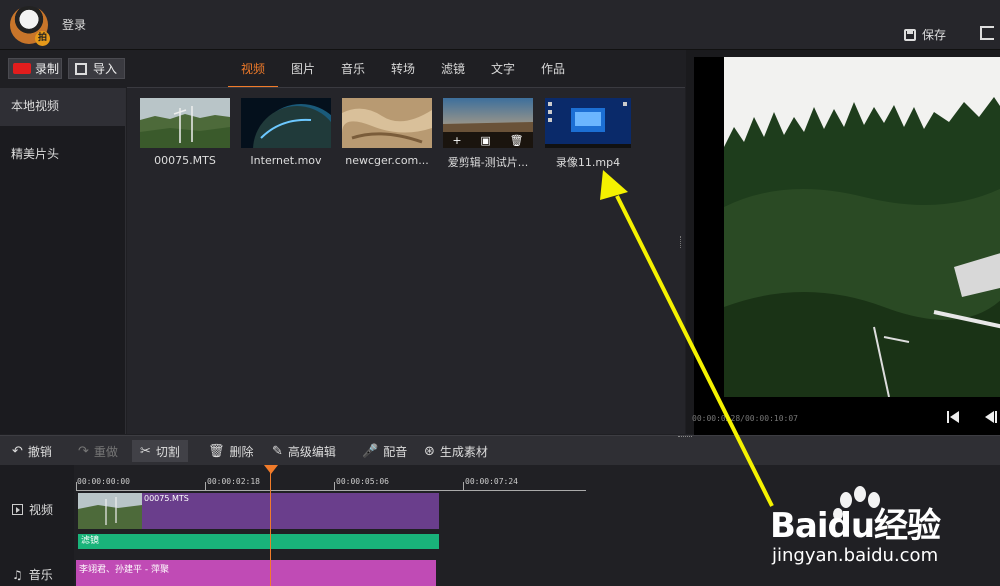 The image size is (1000, 586). Describe the element at coordinates (145, 451) in the screenshot. I see `scissors-icon: ✂` at that location.